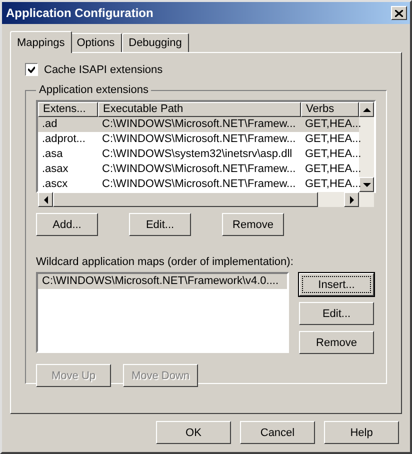 The image size is (412, 454). I want to click on group-title: Application extensions, so click(94, 90).